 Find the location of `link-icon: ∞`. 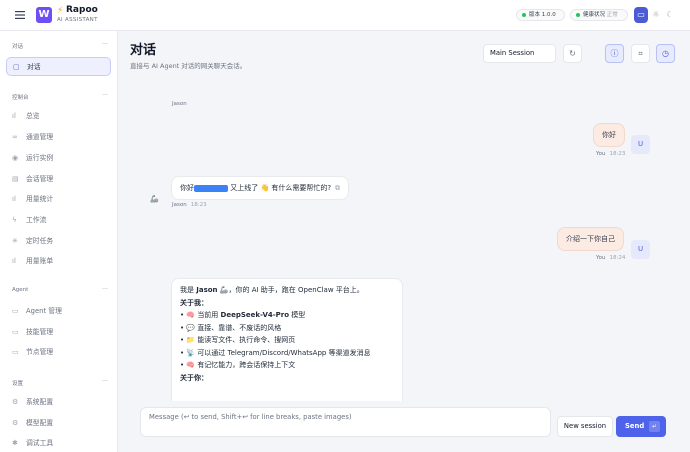

link-icon: ∞ is located at coordinates (15, 137).